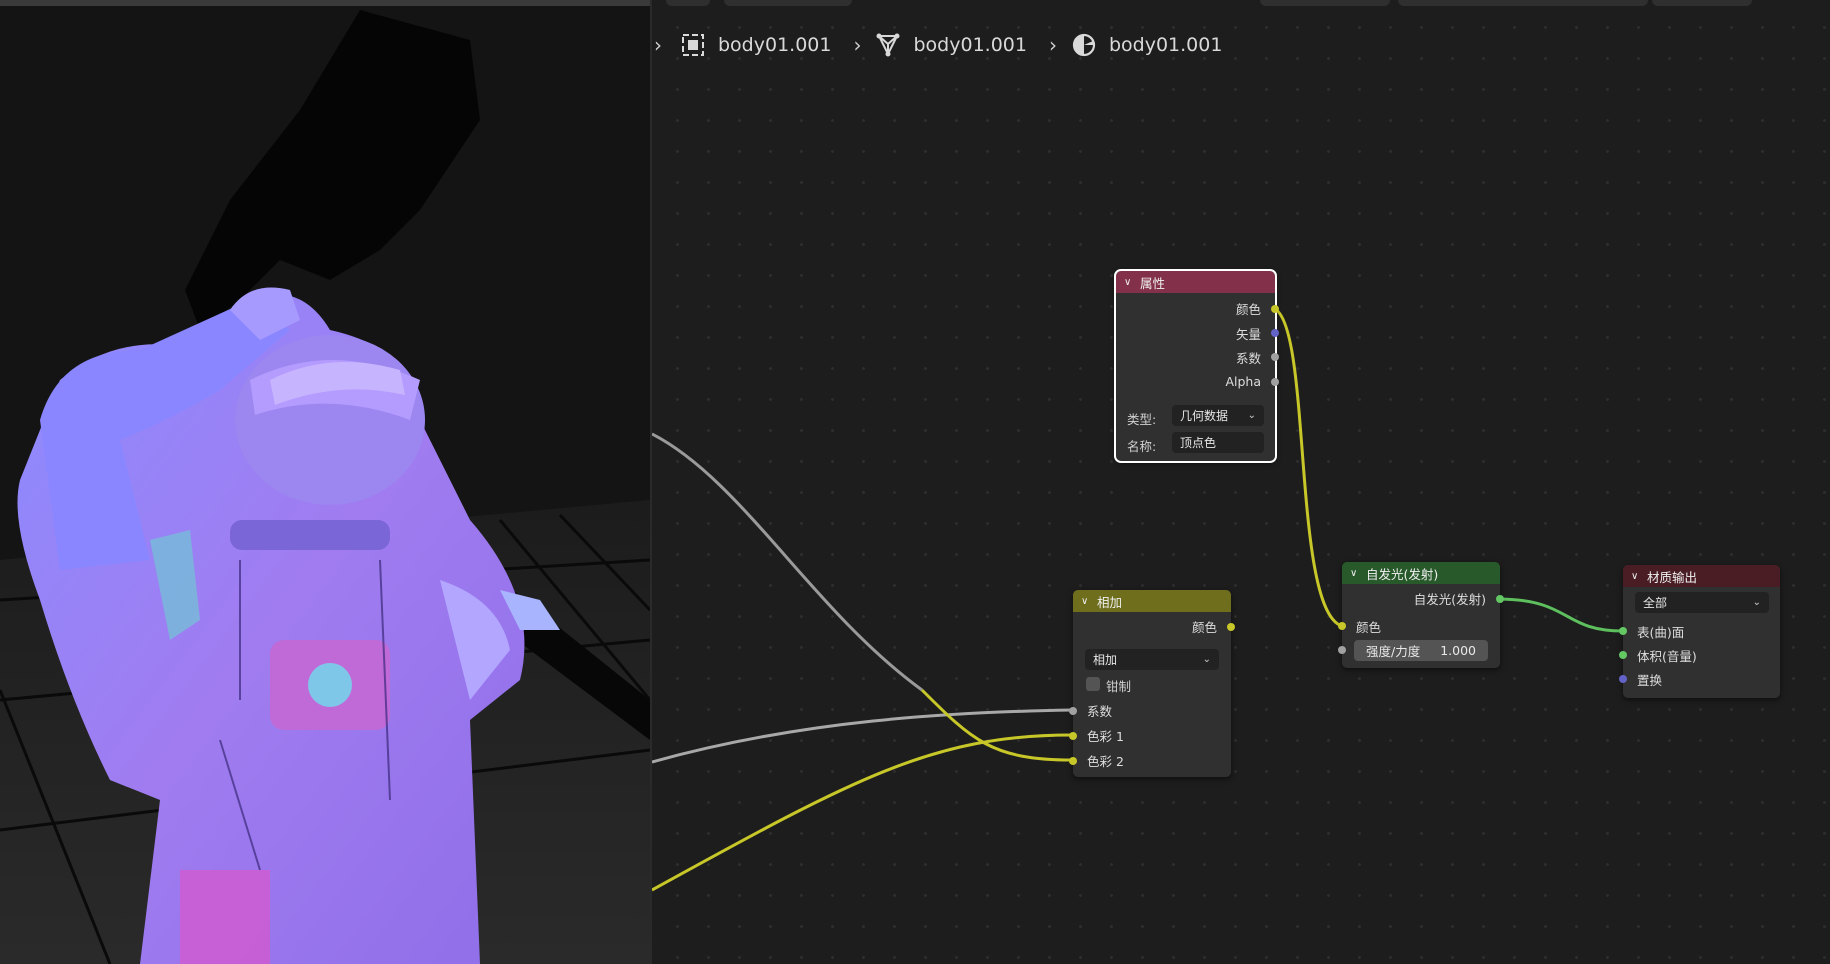 The height and width of the screenshot is (964, 1830). I want to click on viewport-top-edge, so click(325, 3).